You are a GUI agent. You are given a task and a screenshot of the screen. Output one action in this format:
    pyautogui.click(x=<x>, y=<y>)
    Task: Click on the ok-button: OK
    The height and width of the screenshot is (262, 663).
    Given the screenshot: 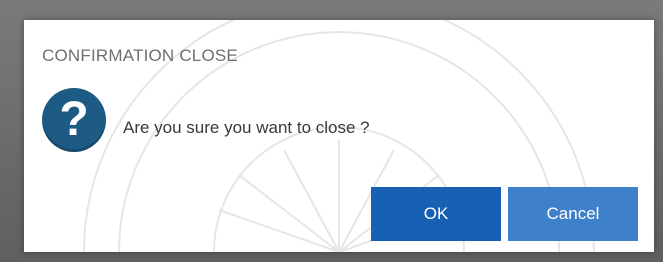 What is the action you would take?
    pyautogui.click(x=436, y=214)
    